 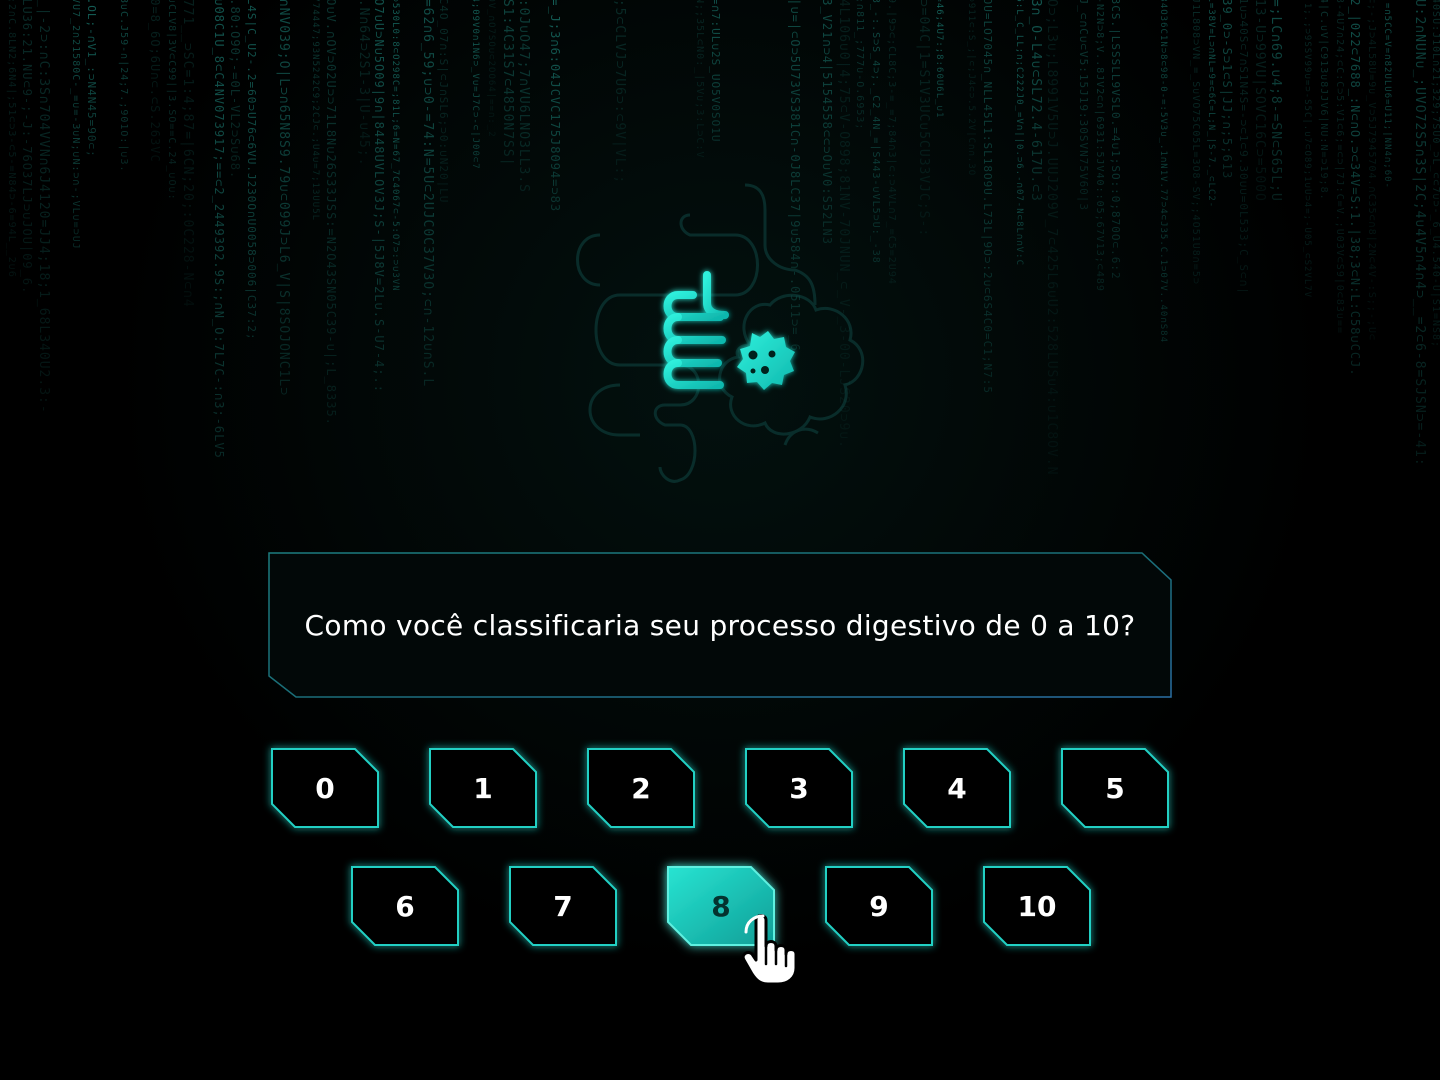 I want to click on rating-button-6: 6, so click(x=405, y=906).